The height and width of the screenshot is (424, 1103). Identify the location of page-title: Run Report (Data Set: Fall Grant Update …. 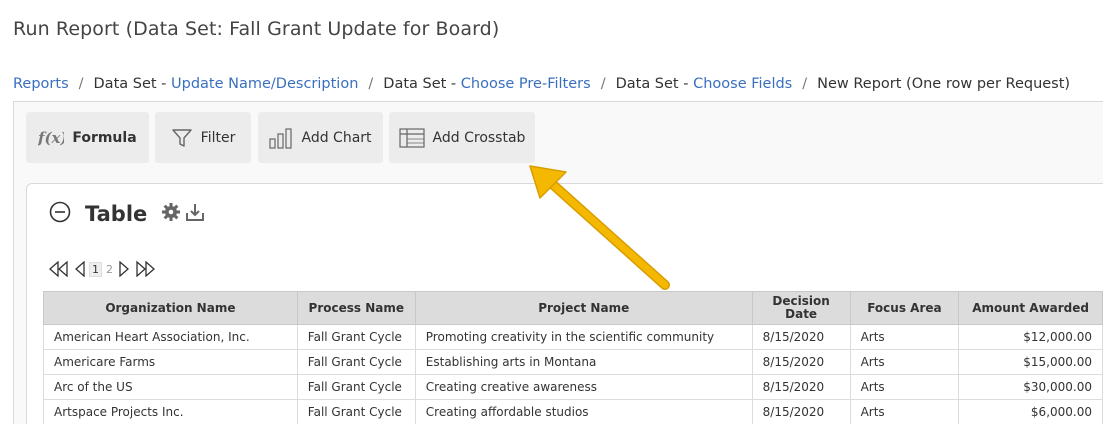
(256, 29).